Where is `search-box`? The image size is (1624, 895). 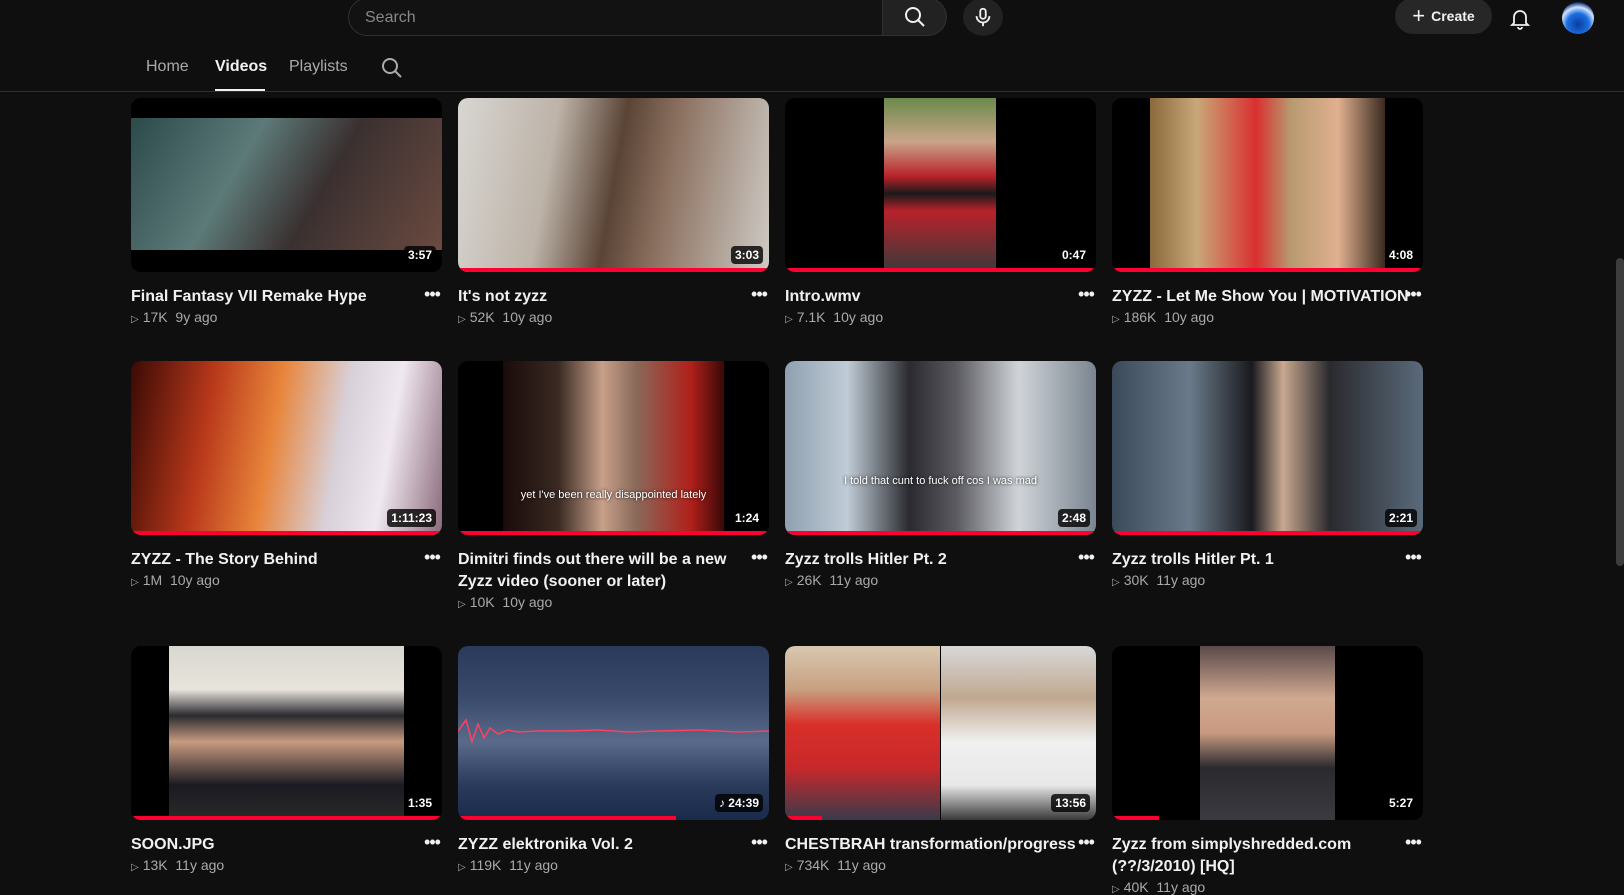 search-box is located at coordinates (615, 18).